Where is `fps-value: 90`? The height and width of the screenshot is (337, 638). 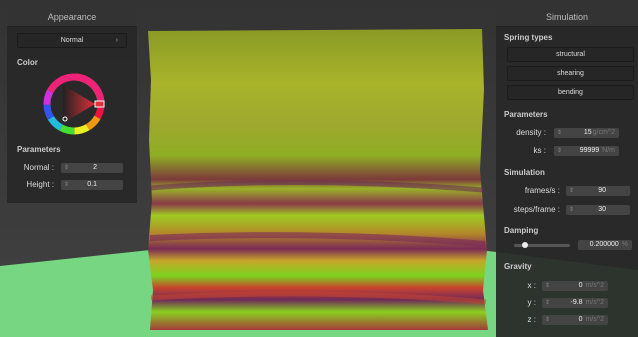
fps-value: 90 is located at coordinates (602, 190).